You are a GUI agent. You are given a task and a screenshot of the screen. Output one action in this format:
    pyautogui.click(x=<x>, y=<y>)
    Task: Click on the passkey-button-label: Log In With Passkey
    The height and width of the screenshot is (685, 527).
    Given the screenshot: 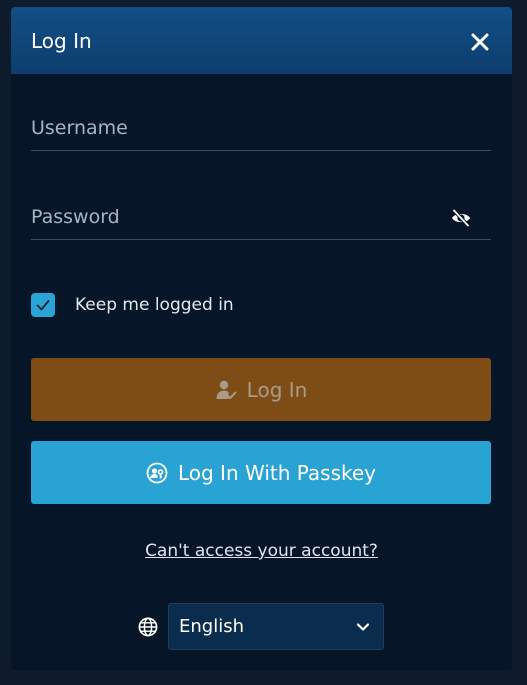 What is the action you would take?
    pyautogui.click(x=277, y=472)
    